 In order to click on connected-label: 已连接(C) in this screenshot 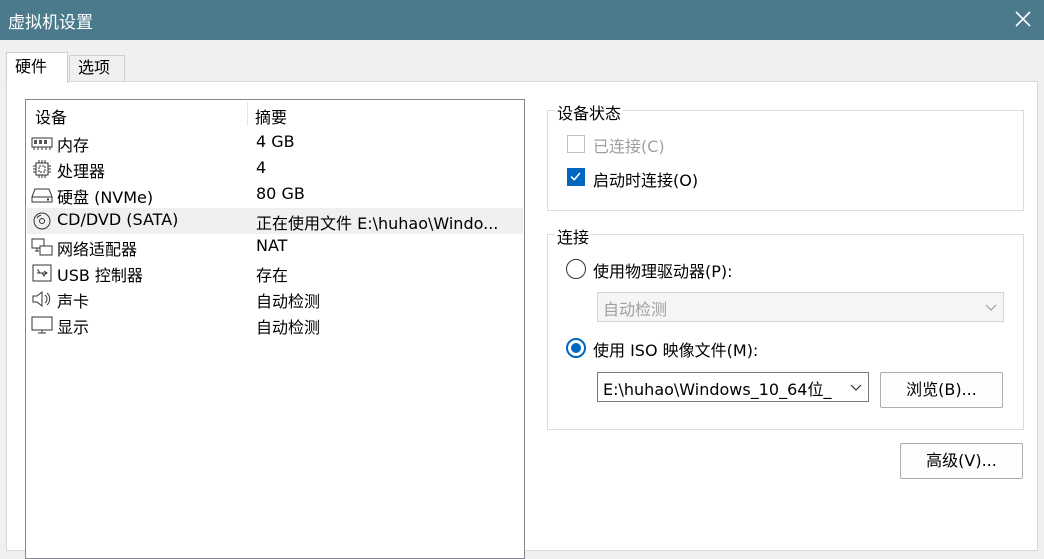, I will do `click(629, 146)`.